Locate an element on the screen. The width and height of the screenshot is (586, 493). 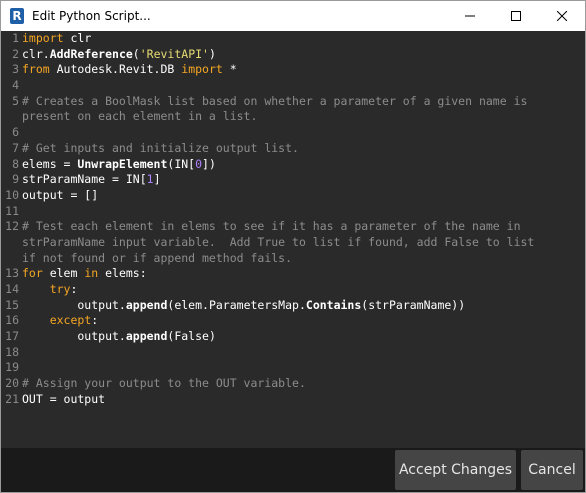
code-line: 13 for elem in elems: is located at coordinates (293, 274).